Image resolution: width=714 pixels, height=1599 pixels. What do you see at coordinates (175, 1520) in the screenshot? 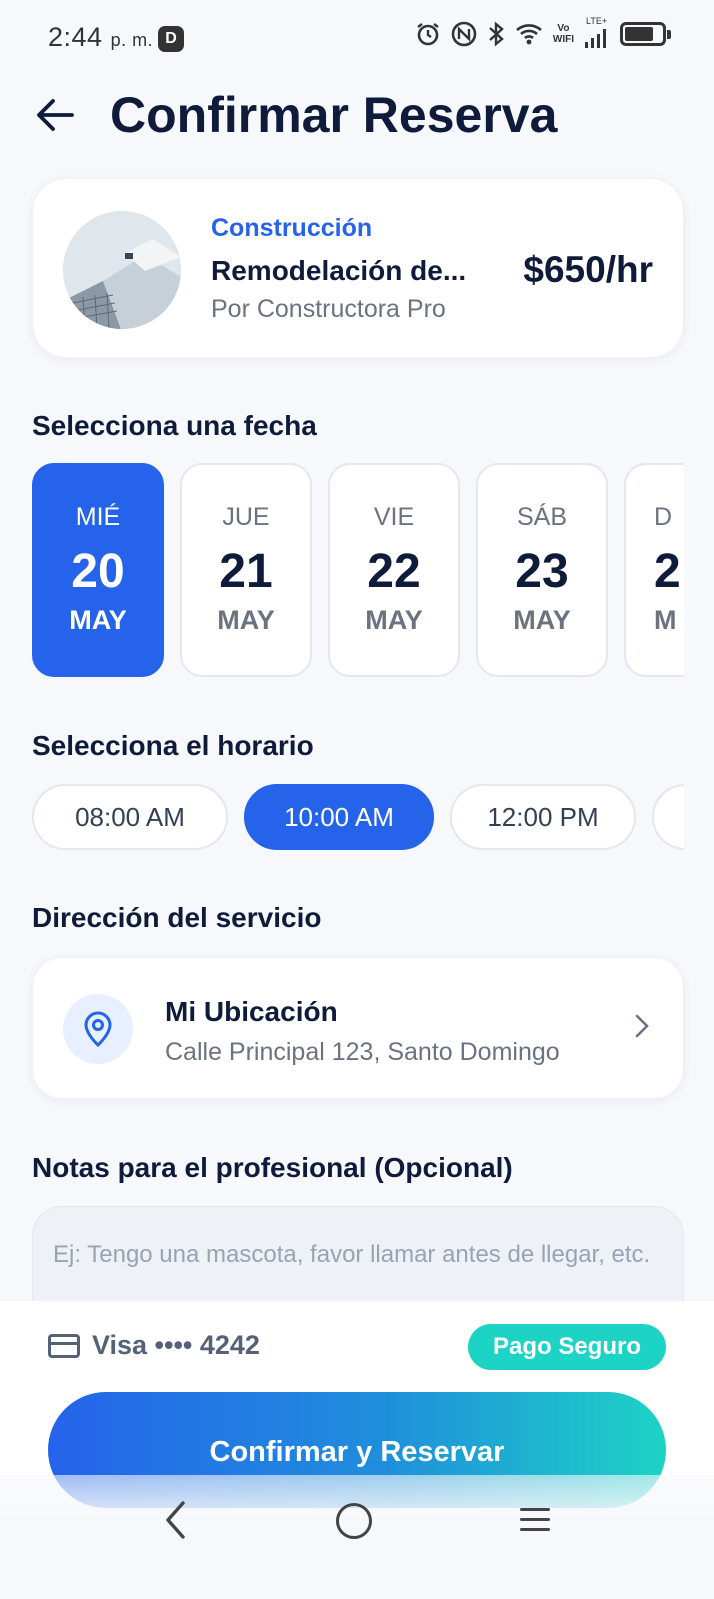
I see `nav-back-icon` at bounding box center [175, 1520].